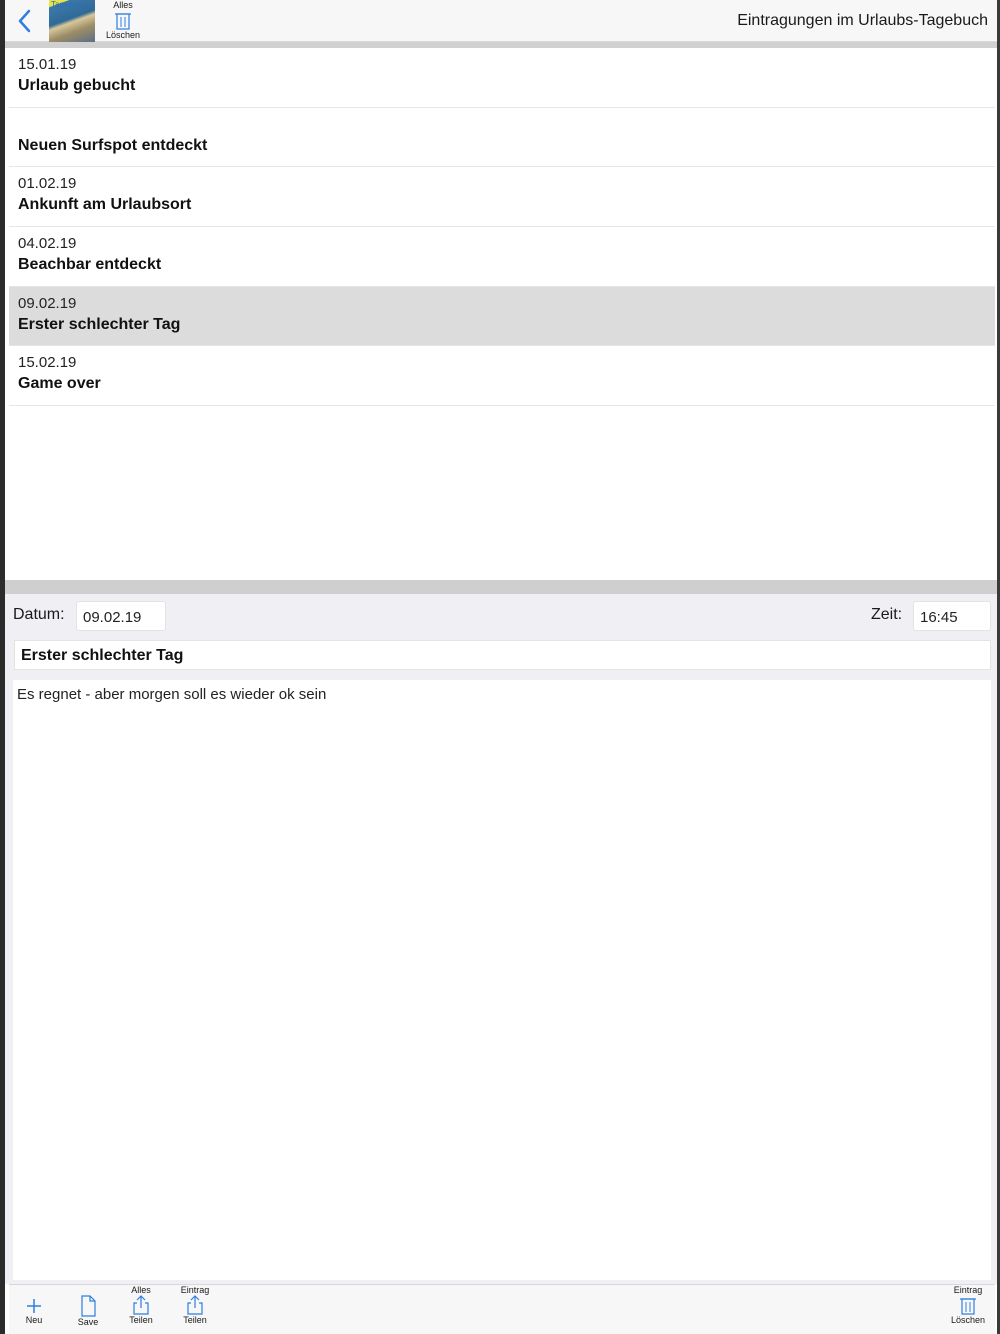 The width and height of the screenshot is (1000, 1334). Describe the element at coordinates (47, 184) in the screenshot. I see `entry-date: 01.02.19` at that location.